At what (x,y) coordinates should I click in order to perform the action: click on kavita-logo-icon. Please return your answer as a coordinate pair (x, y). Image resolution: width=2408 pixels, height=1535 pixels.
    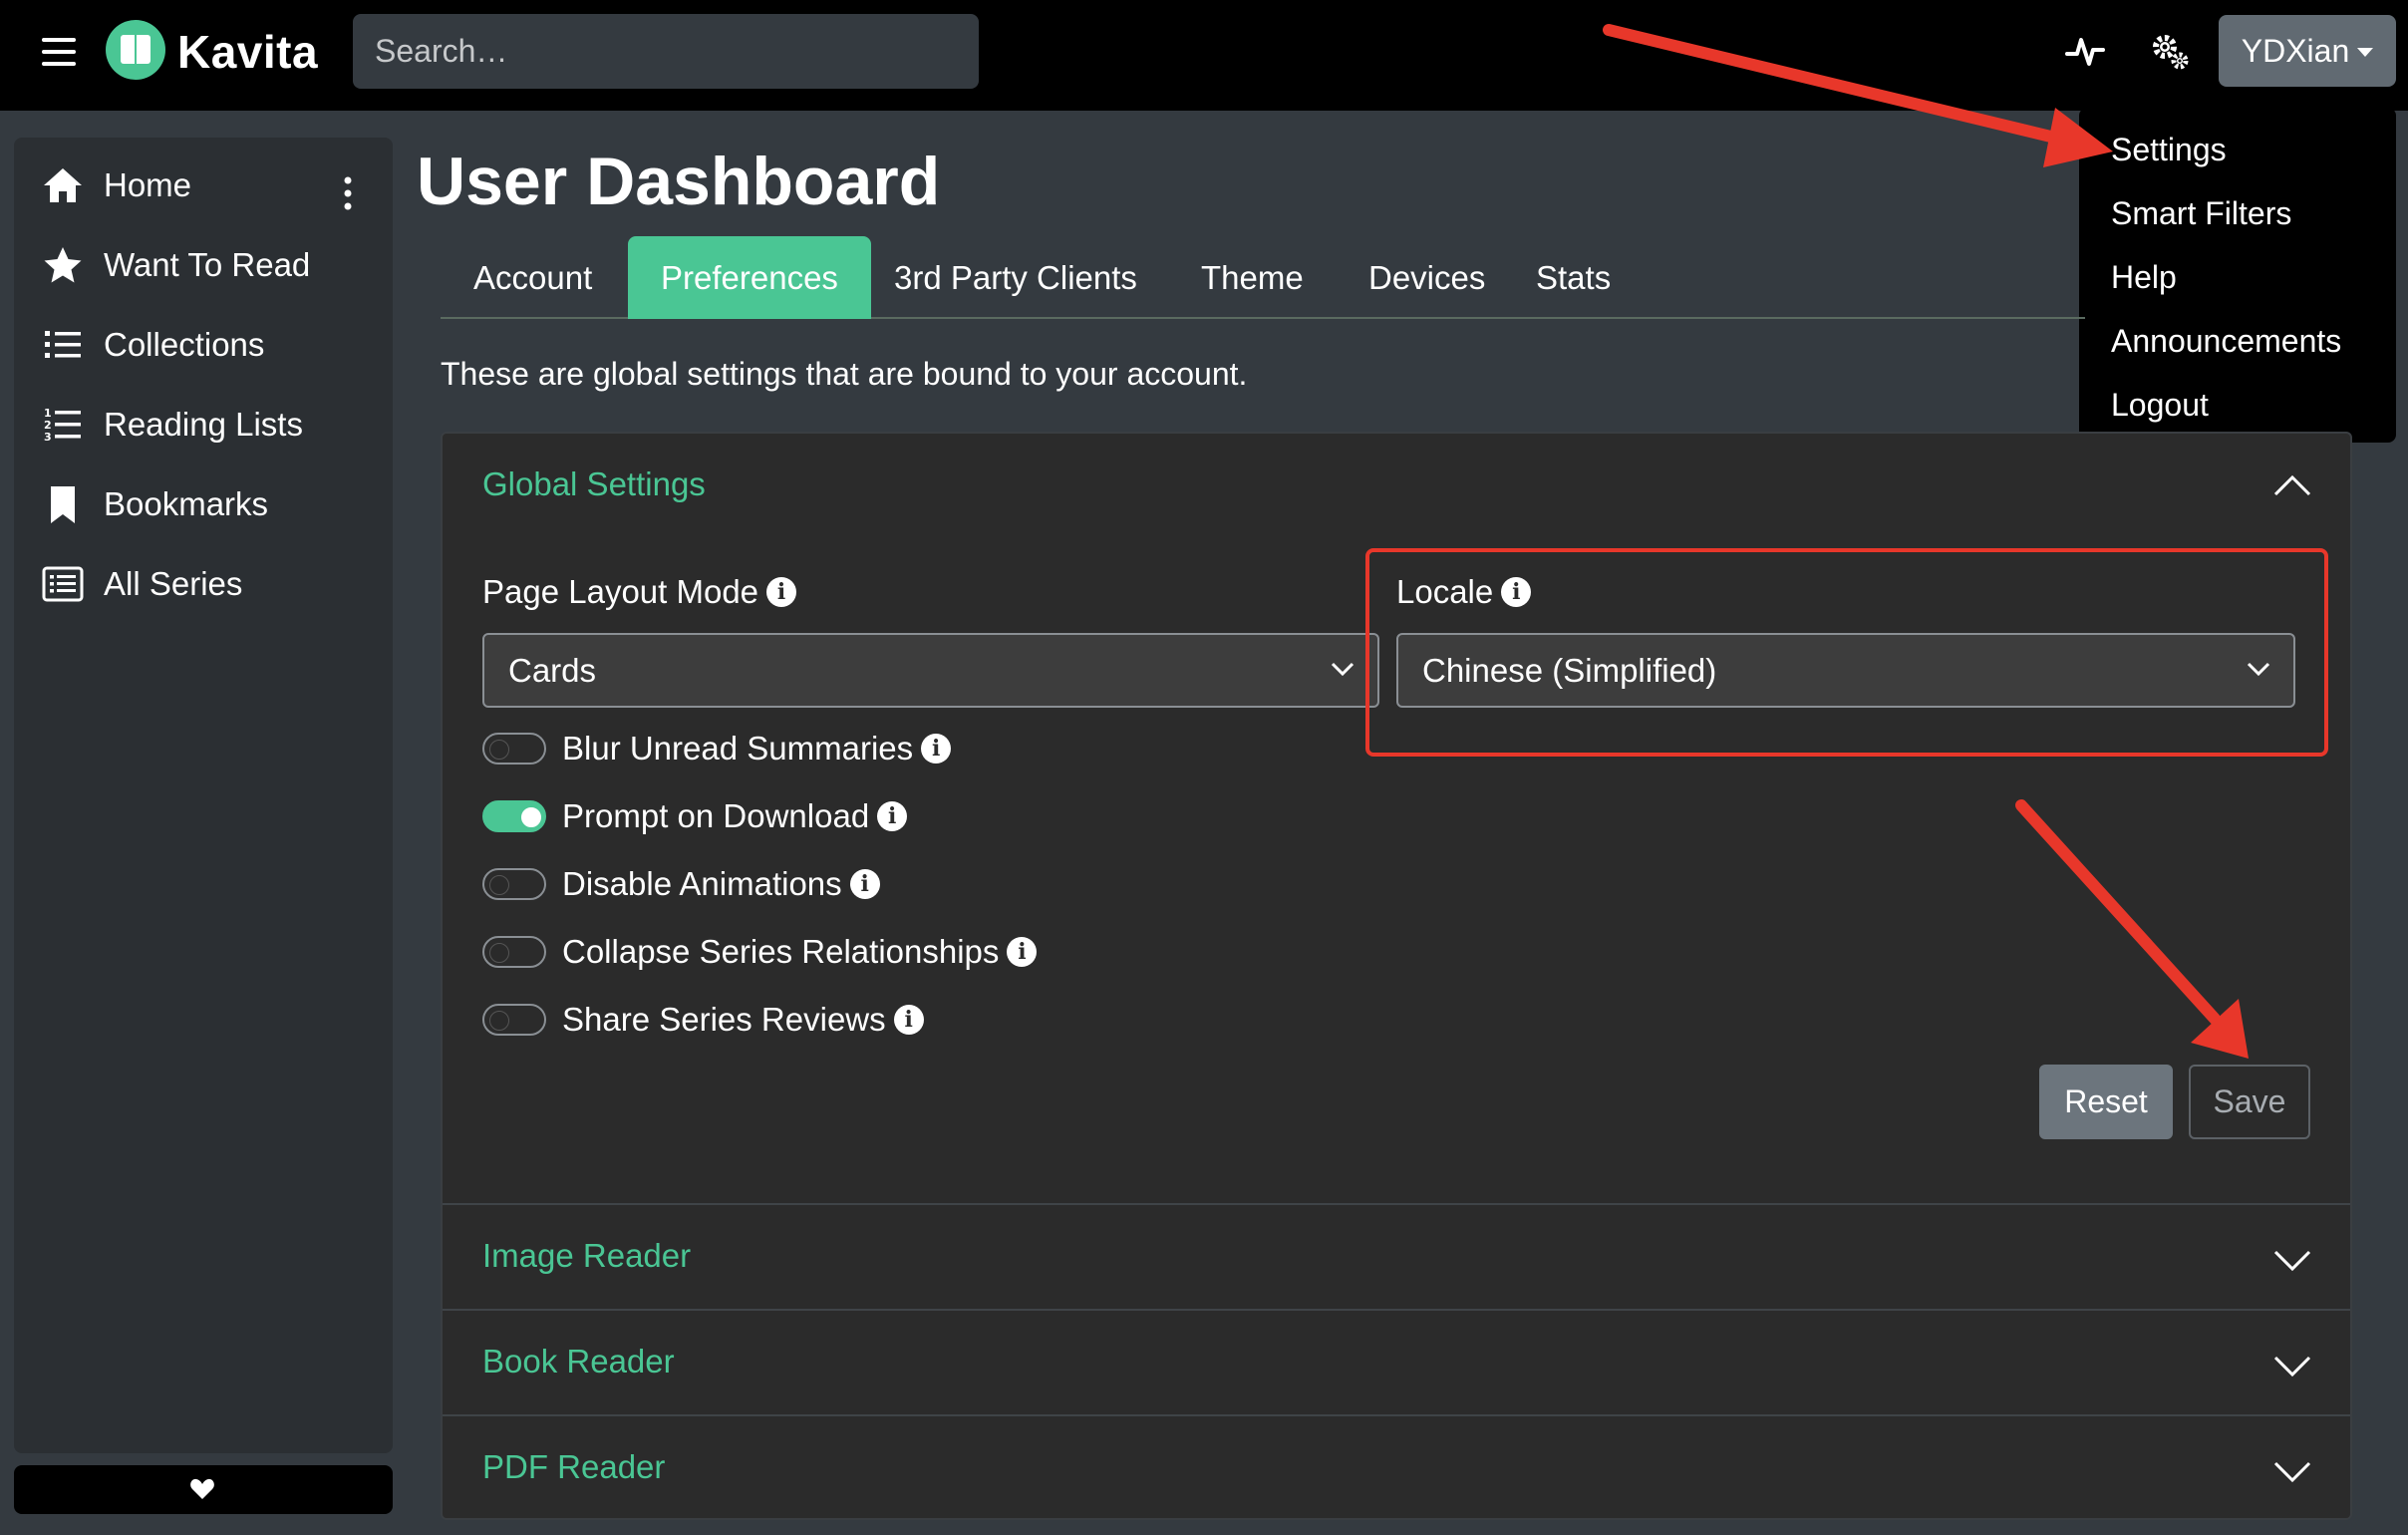
    Looking at the image, I should click on (135, 50).